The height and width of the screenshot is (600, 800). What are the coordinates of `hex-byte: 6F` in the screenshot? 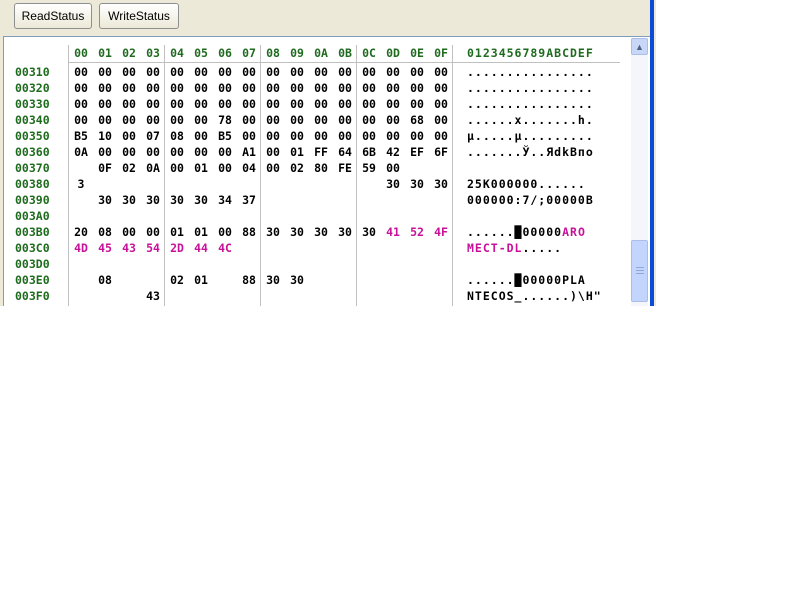 It's located at (441, 152).